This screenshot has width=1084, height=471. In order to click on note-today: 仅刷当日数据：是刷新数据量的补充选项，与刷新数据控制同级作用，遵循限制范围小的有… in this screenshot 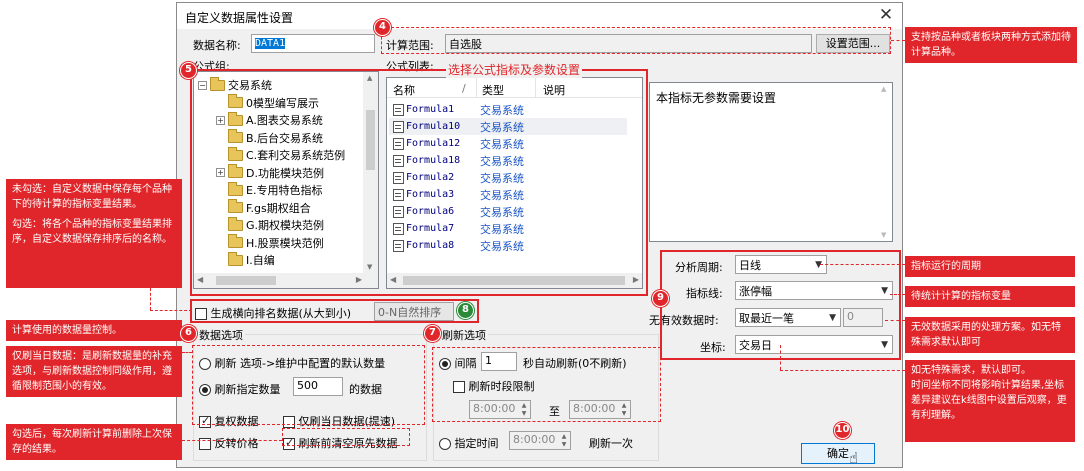, I will do `click(94, 371)`.